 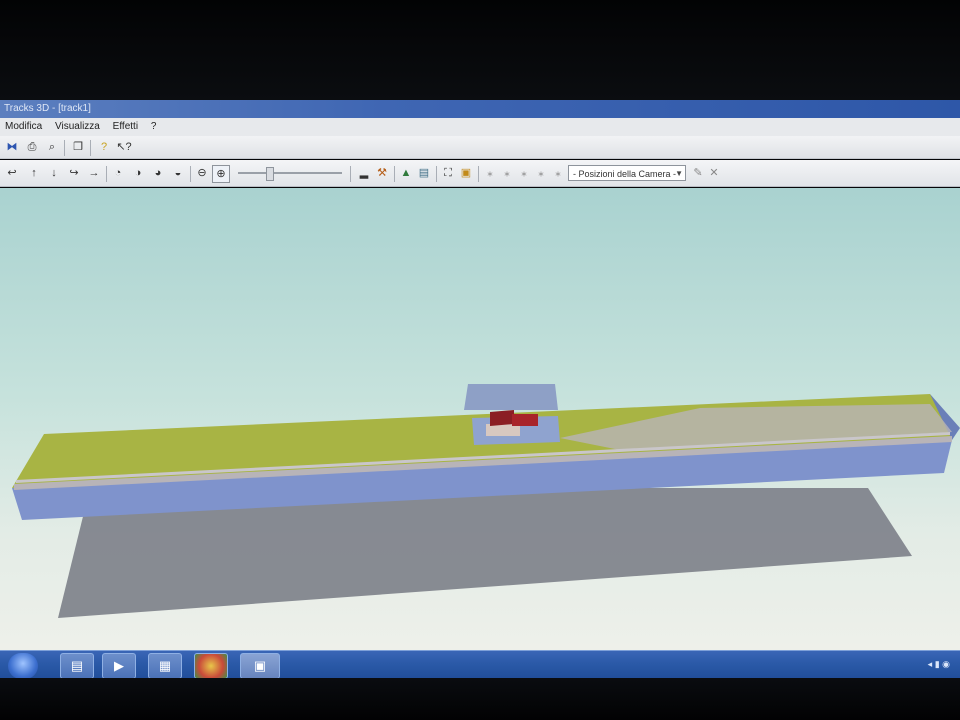 What do you see at coordinates (119, 666) in the screenshot?
I see `media-icon: ▶` at bounding box center [119, 666].